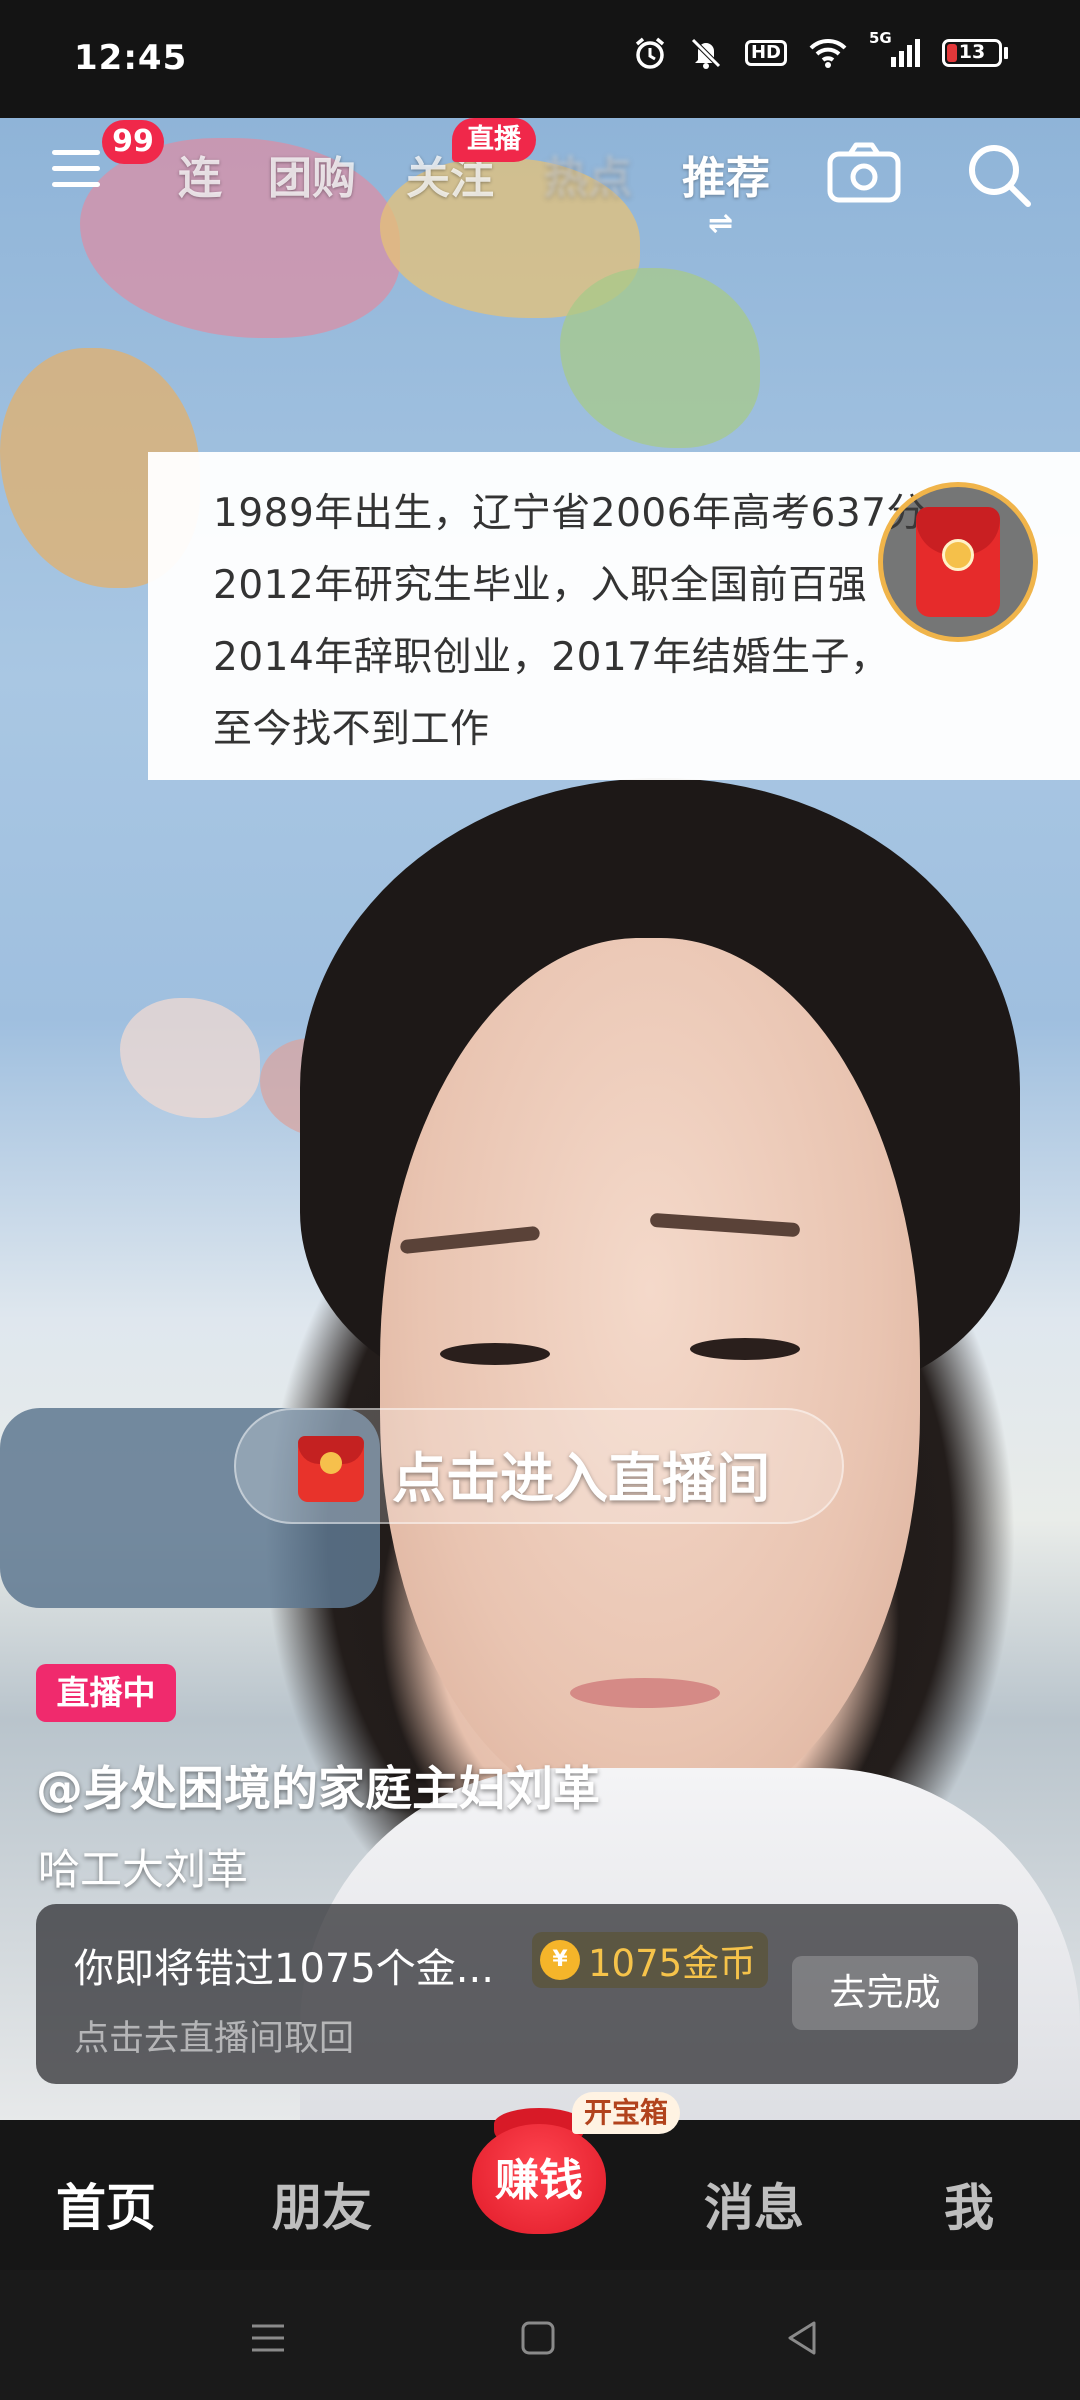  Describe the element at coordinates (560, 1960) in the screenshot. I see `coin-icon: ¥` at that location.